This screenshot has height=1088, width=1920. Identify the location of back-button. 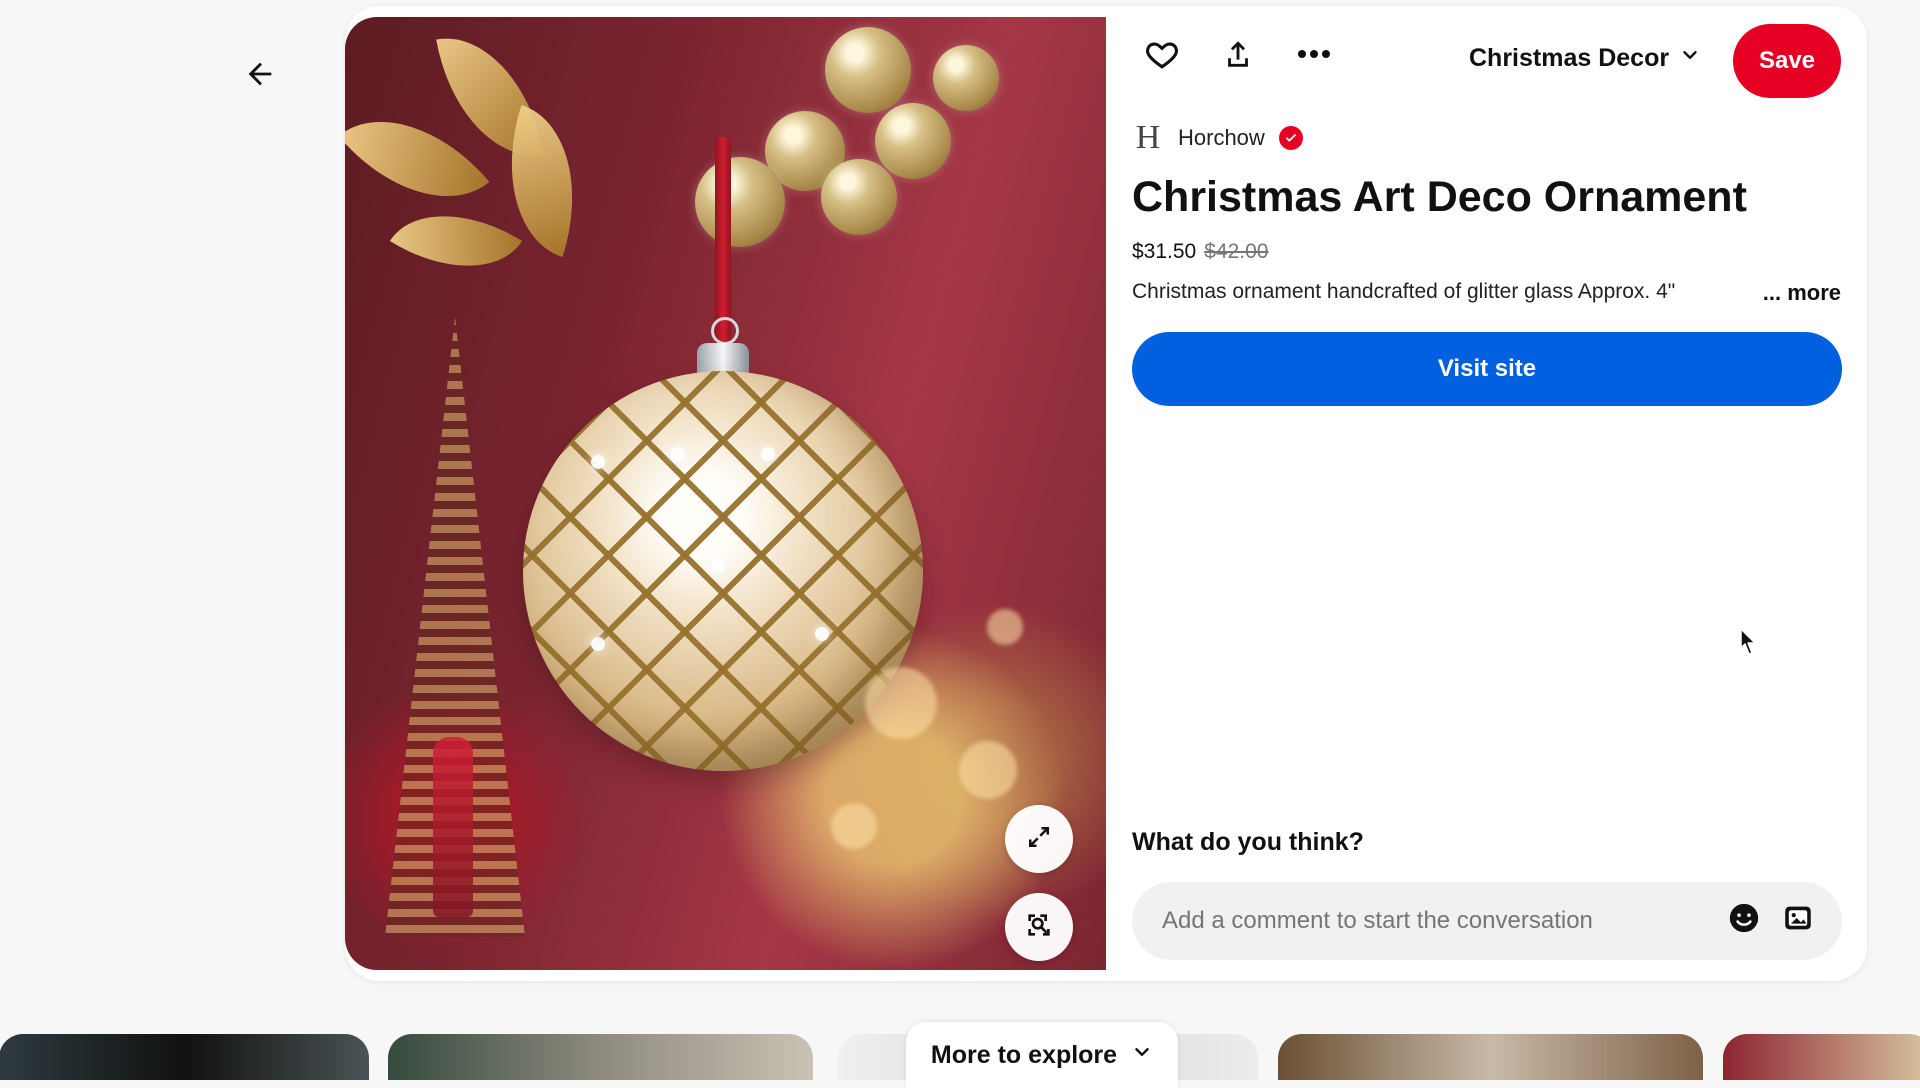
(260, 76).